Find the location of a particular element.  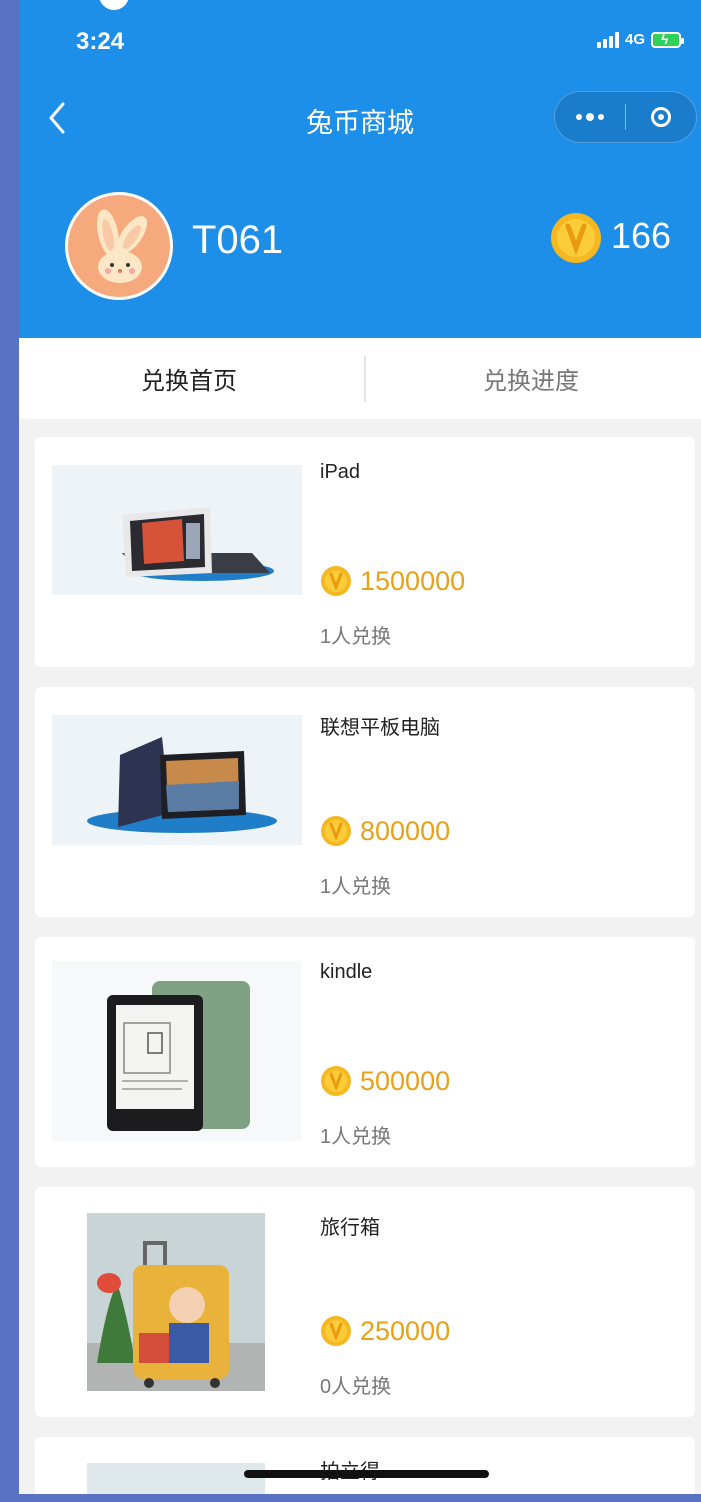

price-value: 800000 is located at coordinates (405, 830).